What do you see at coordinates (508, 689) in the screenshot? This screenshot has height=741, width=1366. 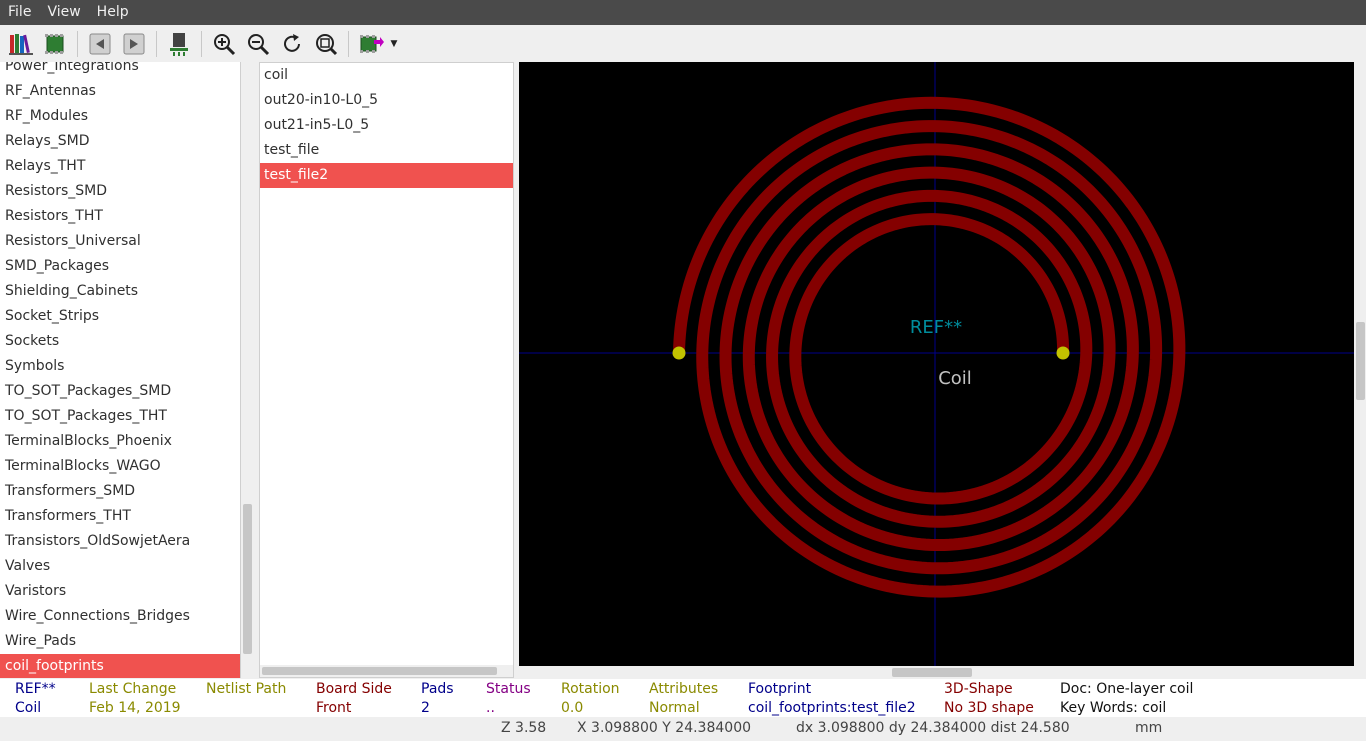 I see `info-status-label: Status` at bounding box center [508, 689].